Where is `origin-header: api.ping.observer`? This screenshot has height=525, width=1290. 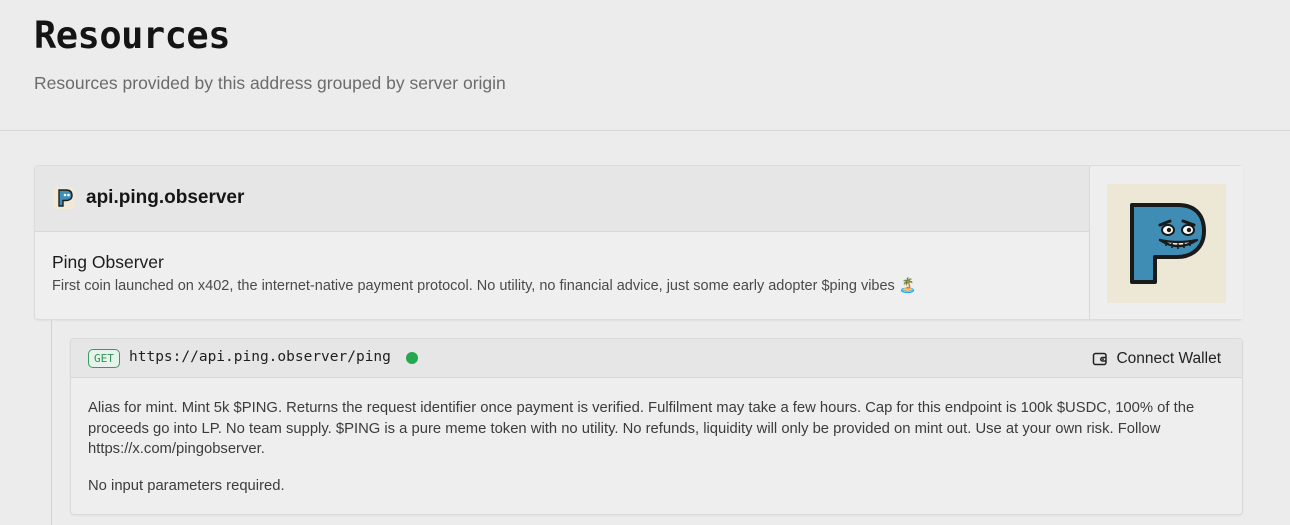 origin-header: api.ping.observer is located at coordinates (562, 199).